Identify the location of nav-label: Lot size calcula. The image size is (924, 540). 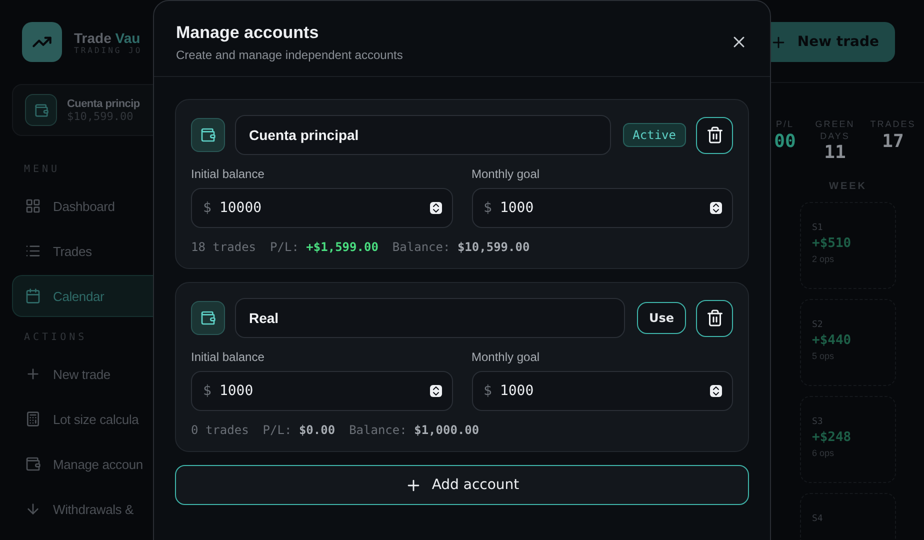
(96, 419).